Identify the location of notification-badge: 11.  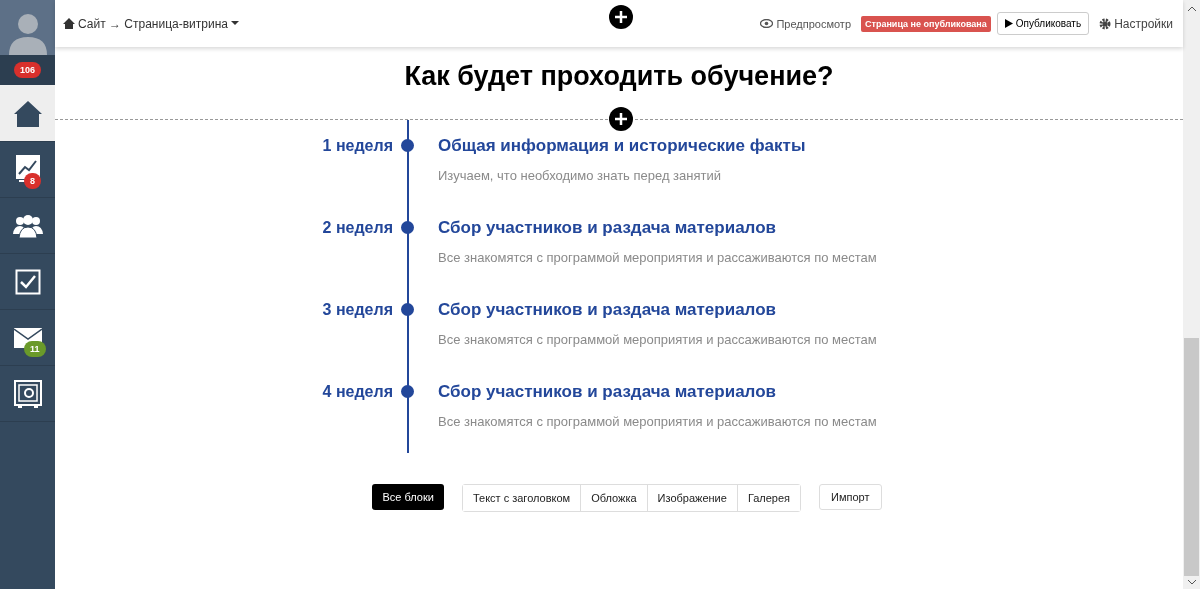
(35, 349).